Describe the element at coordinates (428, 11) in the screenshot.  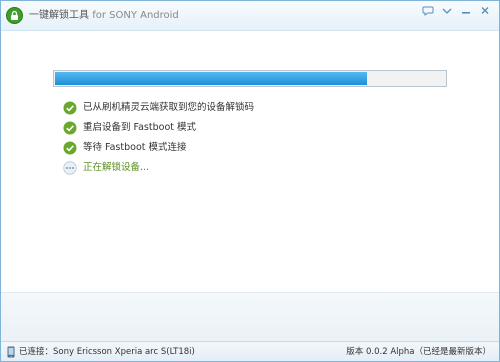
I see `feedback-icon` at that location.